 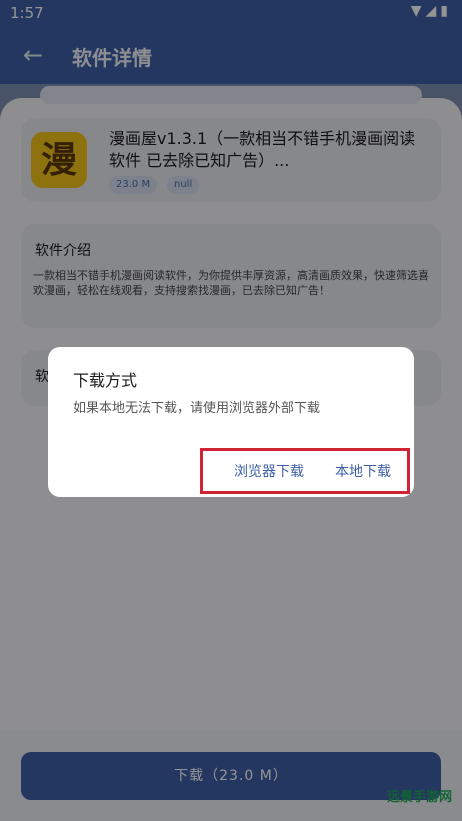 What do you see at coordinates (105, 380) in the screenshot?
I see `dialog-title: 下载方式` at bounding box center [105, 380].